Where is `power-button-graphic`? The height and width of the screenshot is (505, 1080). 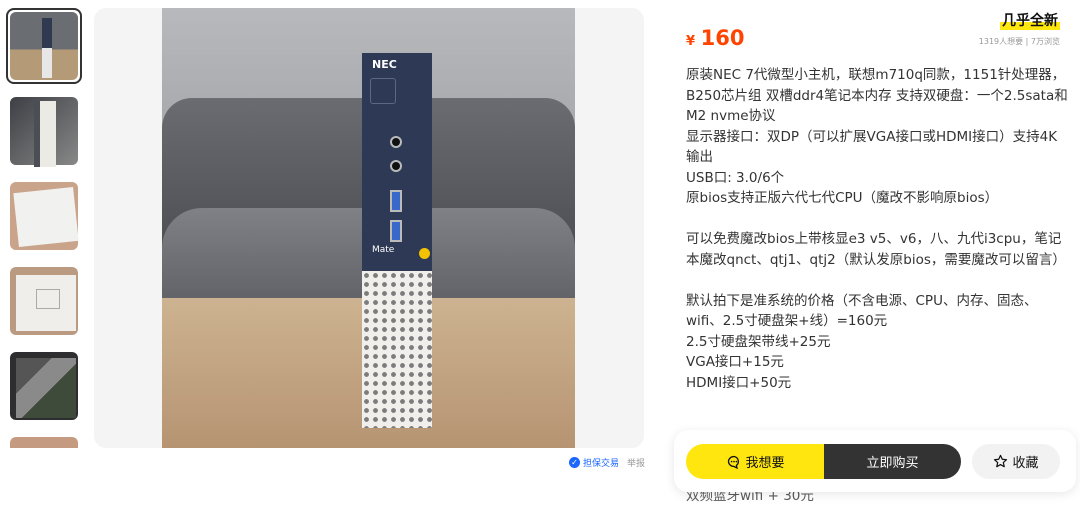 power-button-graphic is located at coordinates (383, 91).